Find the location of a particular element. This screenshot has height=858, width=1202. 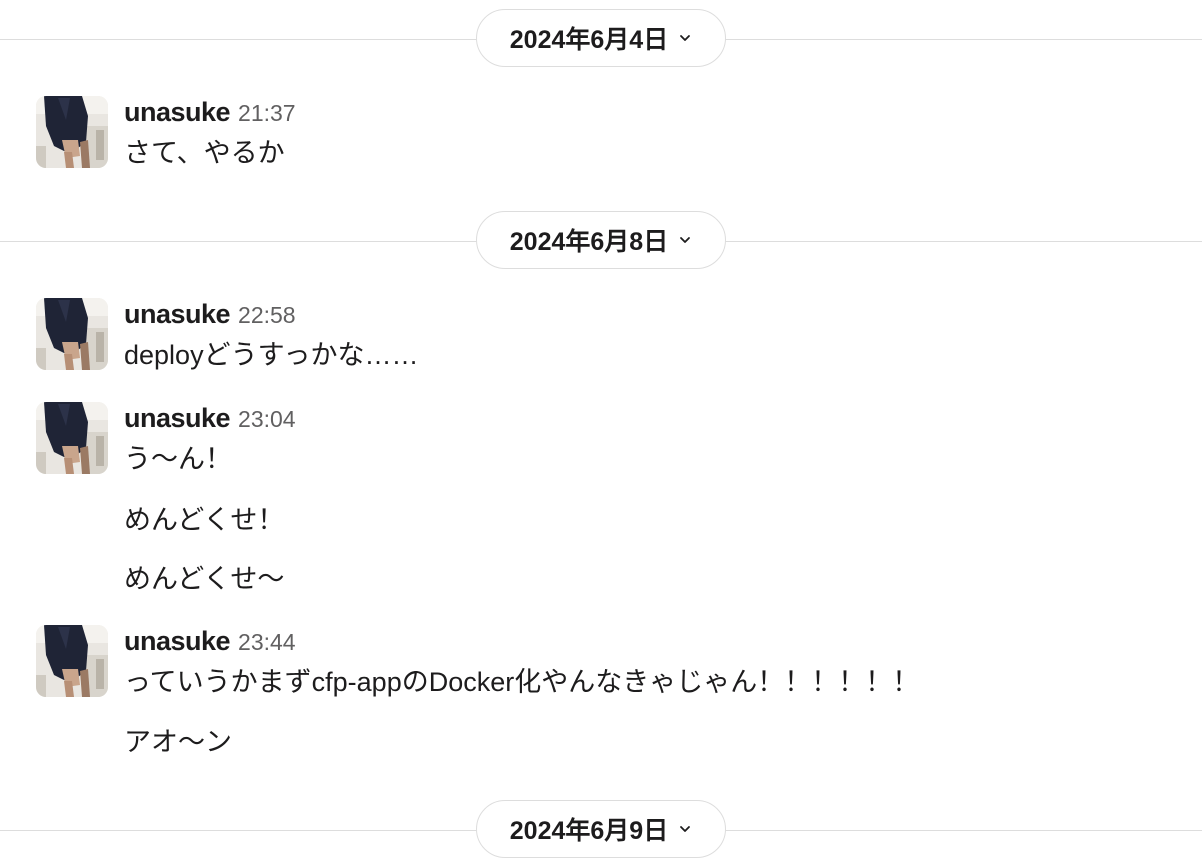

message-header: unasuke 21:37 is located at coordinates (210, 112).